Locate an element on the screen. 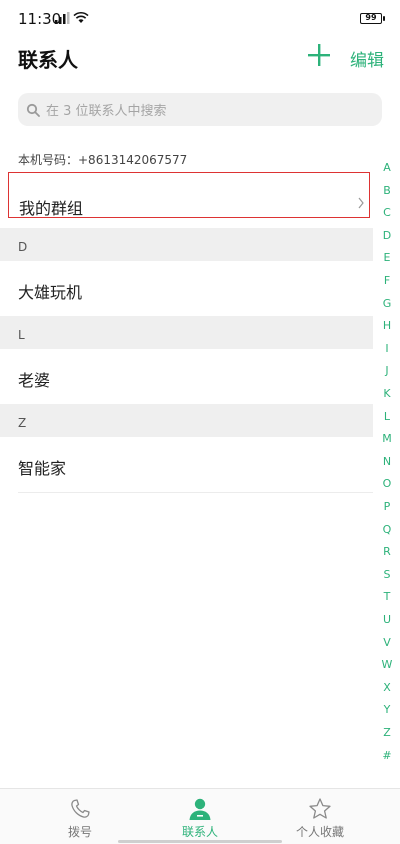 The width and height of the screenshot is (400, 844). alphabet-index-letter: M is located at coordinates (387, 438).